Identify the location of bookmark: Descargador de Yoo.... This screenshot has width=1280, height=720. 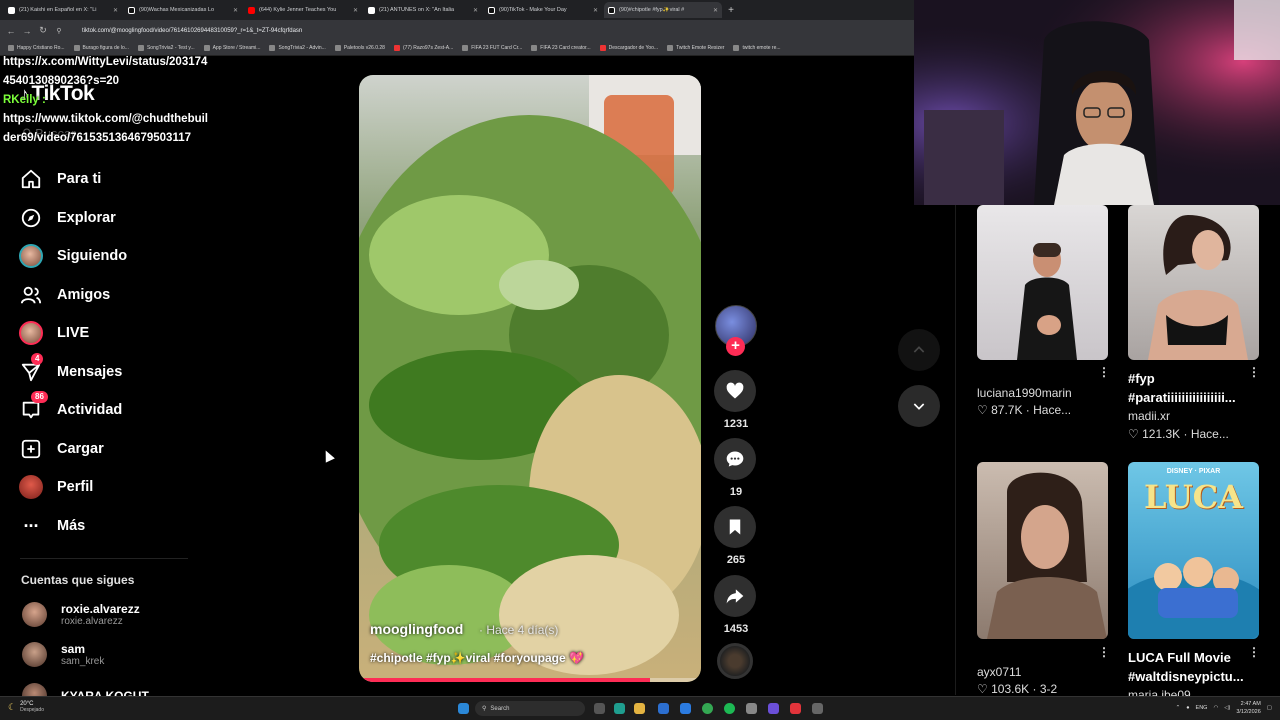
(628, 48).